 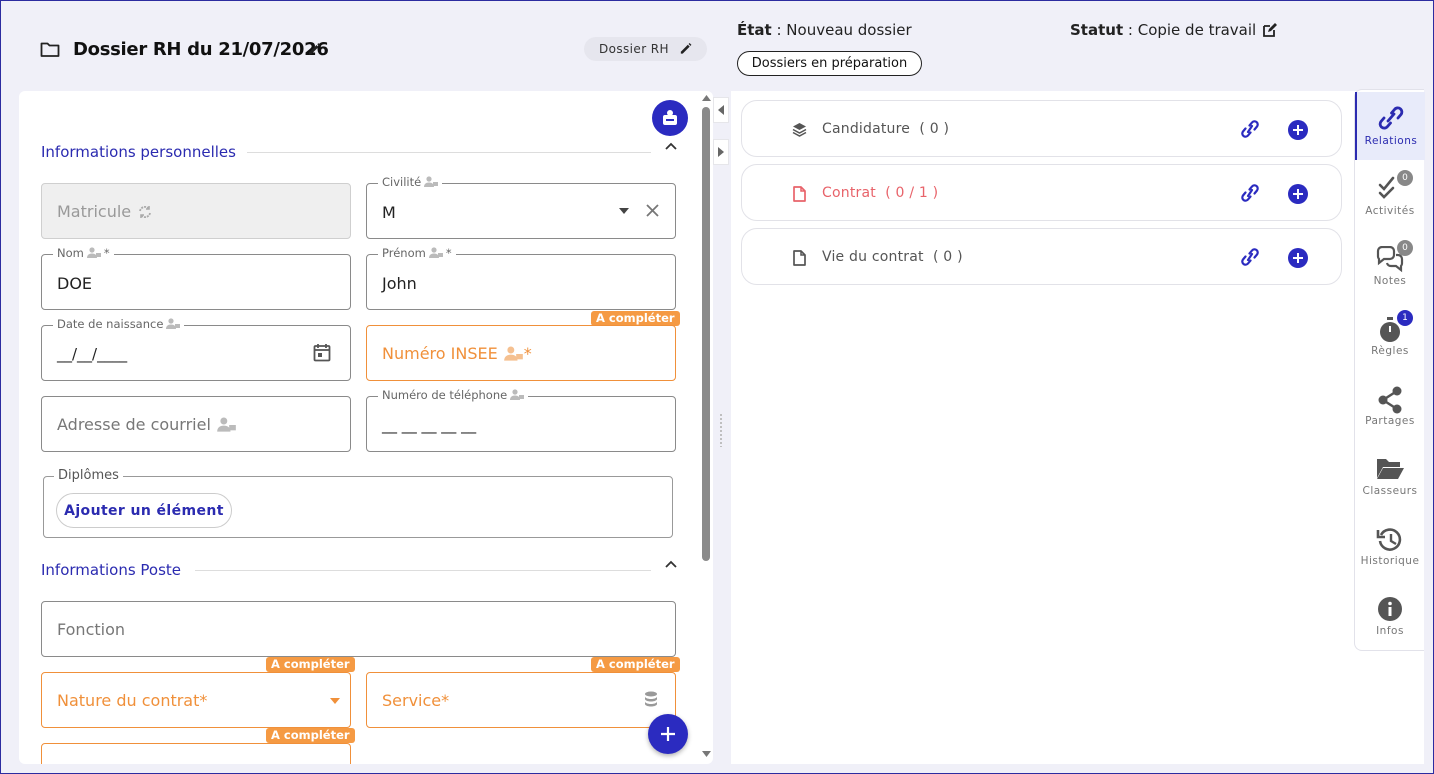 I want to click on etat-value: : Nouveau dossier, so click(x=841, y=30).